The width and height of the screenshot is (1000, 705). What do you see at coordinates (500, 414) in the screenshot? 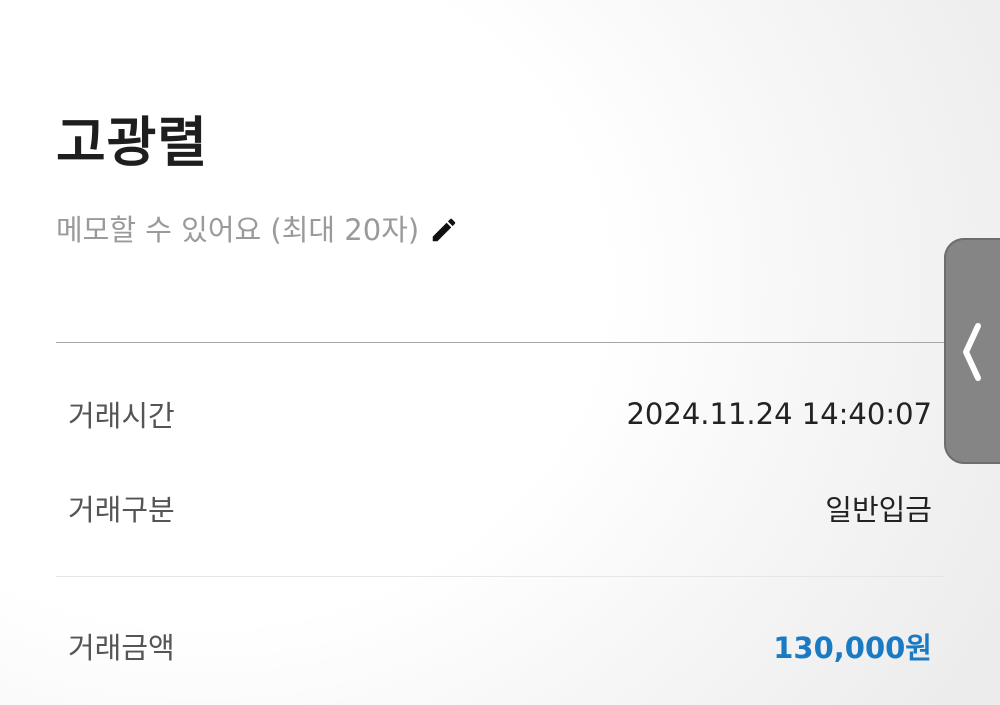
I see `detail-row-time: 거래시간 2024.11.24 14:40:07` at bounding box center [500, 414].